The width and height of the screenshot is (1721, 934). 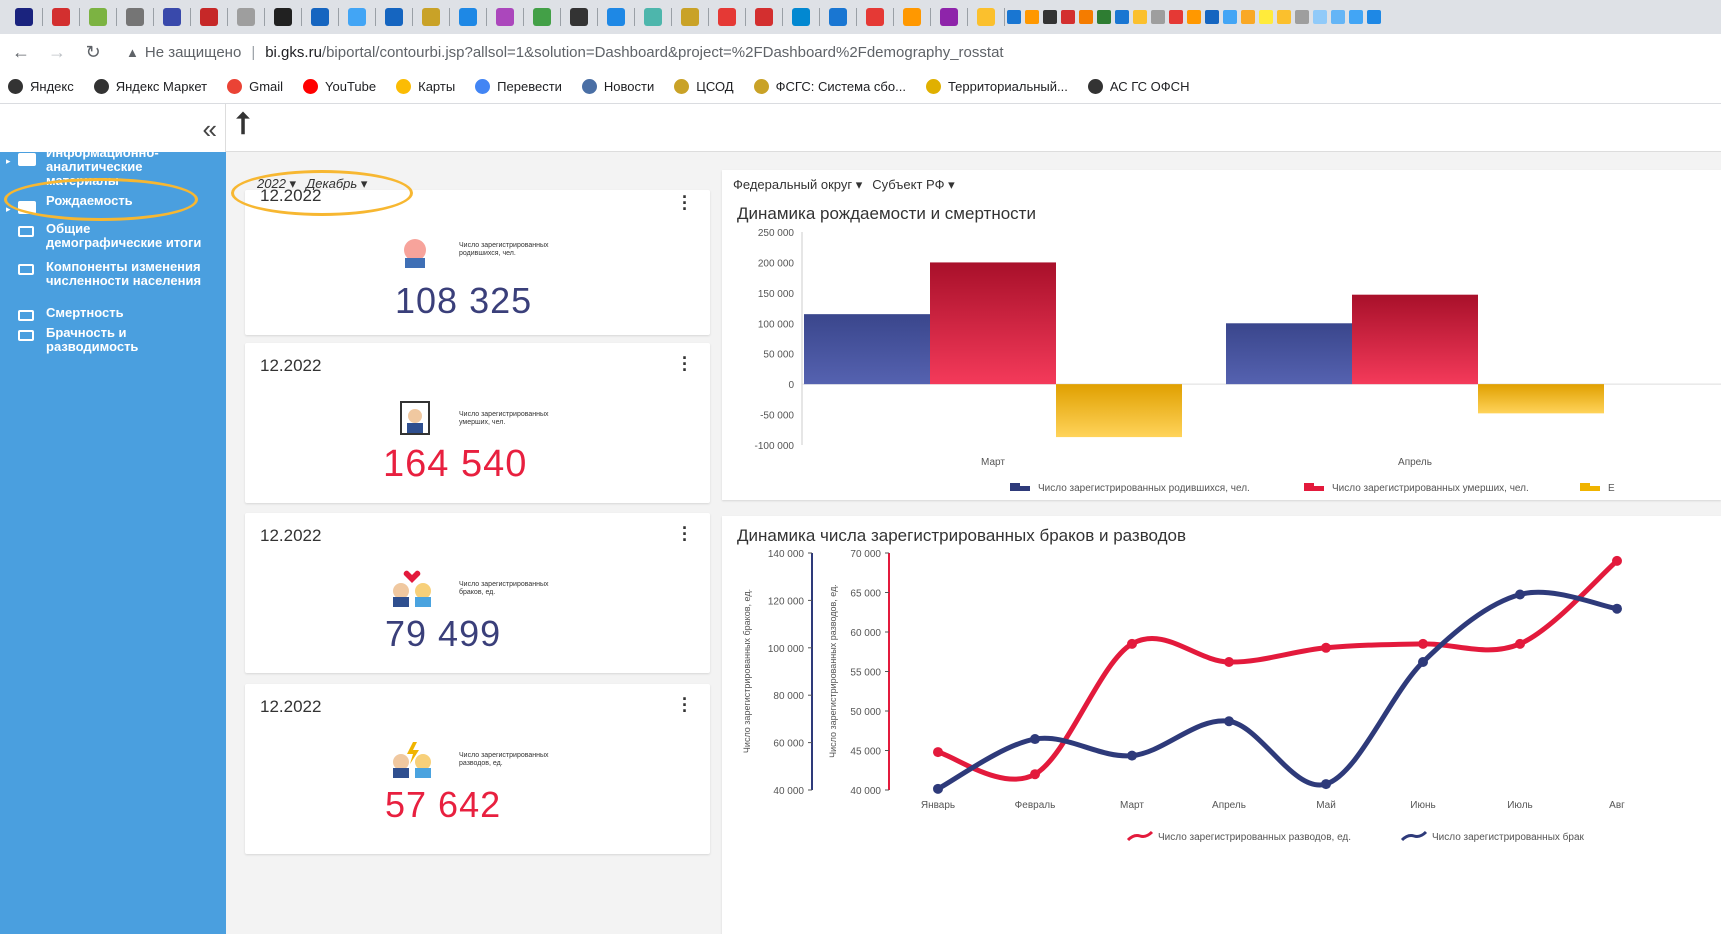 I want to click on bookmark-item: Перевести, so click(x=518, y=86).